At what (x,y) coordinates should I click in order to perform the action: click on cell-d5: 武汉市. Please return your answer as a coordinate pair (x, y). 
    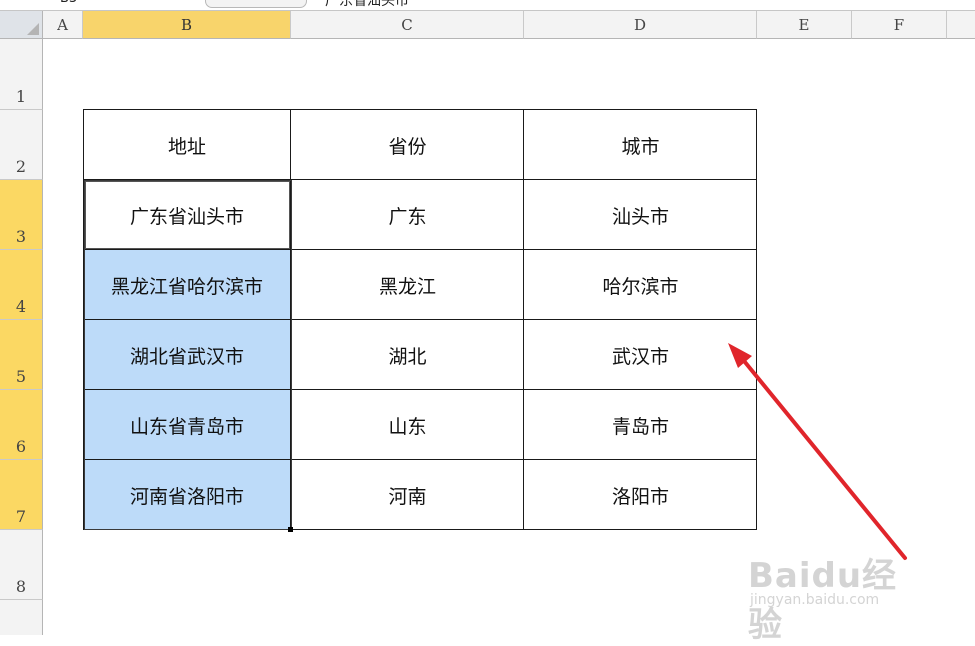
    Looking at the image, I should click on (640, 355).